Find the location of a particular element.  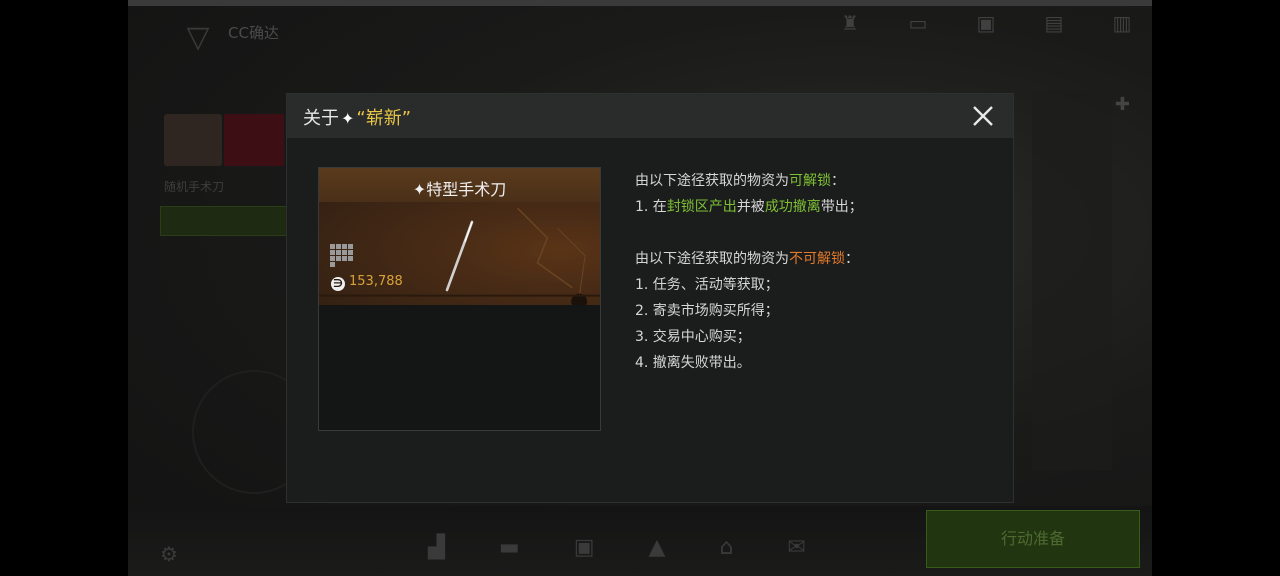

bg-item-name: 随机手术刀 is located at coordinates (194, 187).